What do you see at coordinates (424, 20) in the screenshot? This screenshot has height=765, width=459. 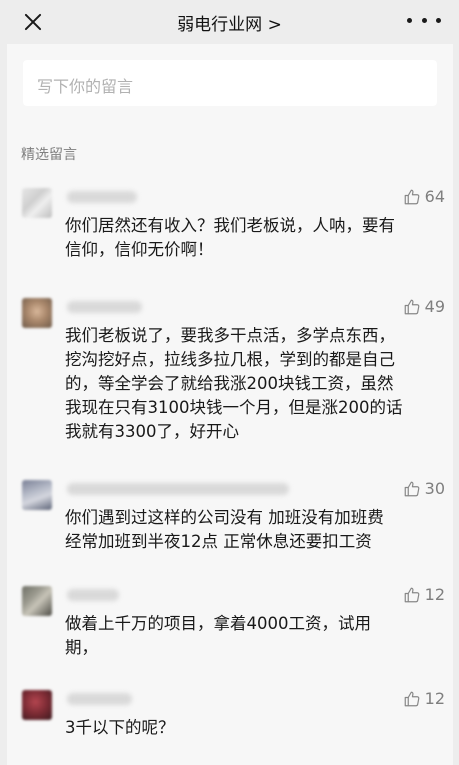 I see `more-options-icon` at bounding box center [424, 20].